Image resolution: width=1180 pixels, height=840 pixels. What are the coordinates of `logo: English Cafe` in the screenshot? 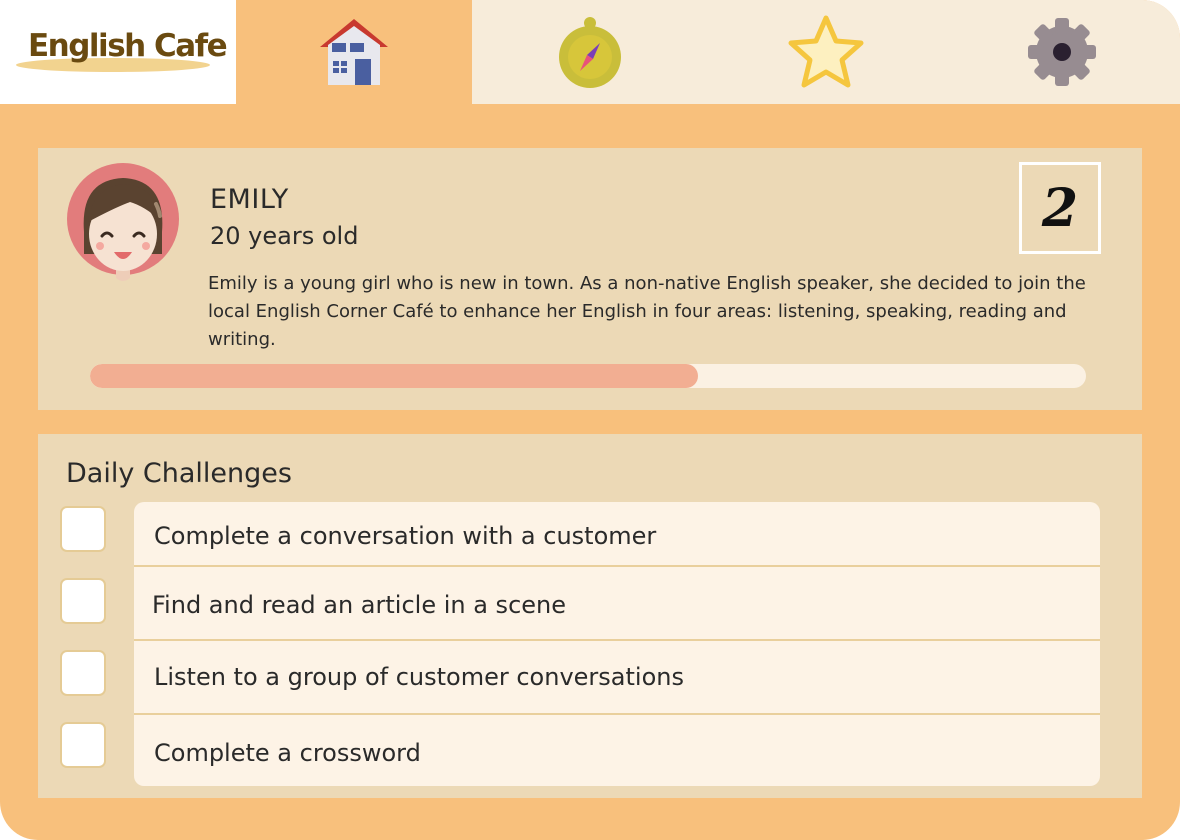 It's located at (118, 52).